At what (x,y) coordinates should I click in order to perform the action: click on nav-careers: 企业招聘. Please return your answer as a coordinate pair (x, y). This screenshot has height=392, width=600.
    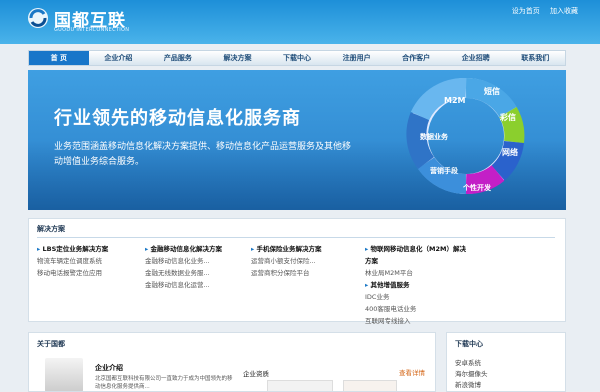
    Looking at the image, I should click on (476, 58).